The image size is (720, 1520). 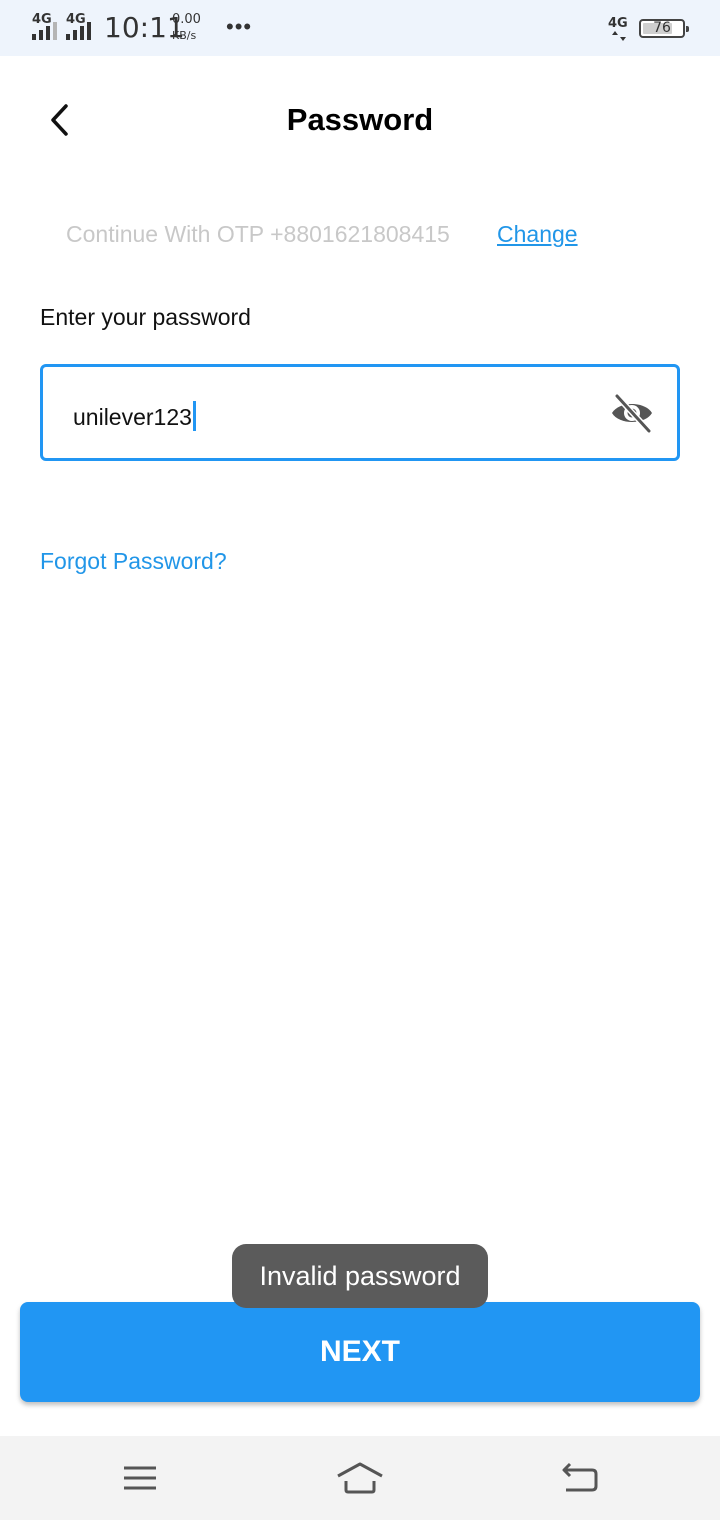 I want to click on eye-off-icon, so click(x=632, y=413).